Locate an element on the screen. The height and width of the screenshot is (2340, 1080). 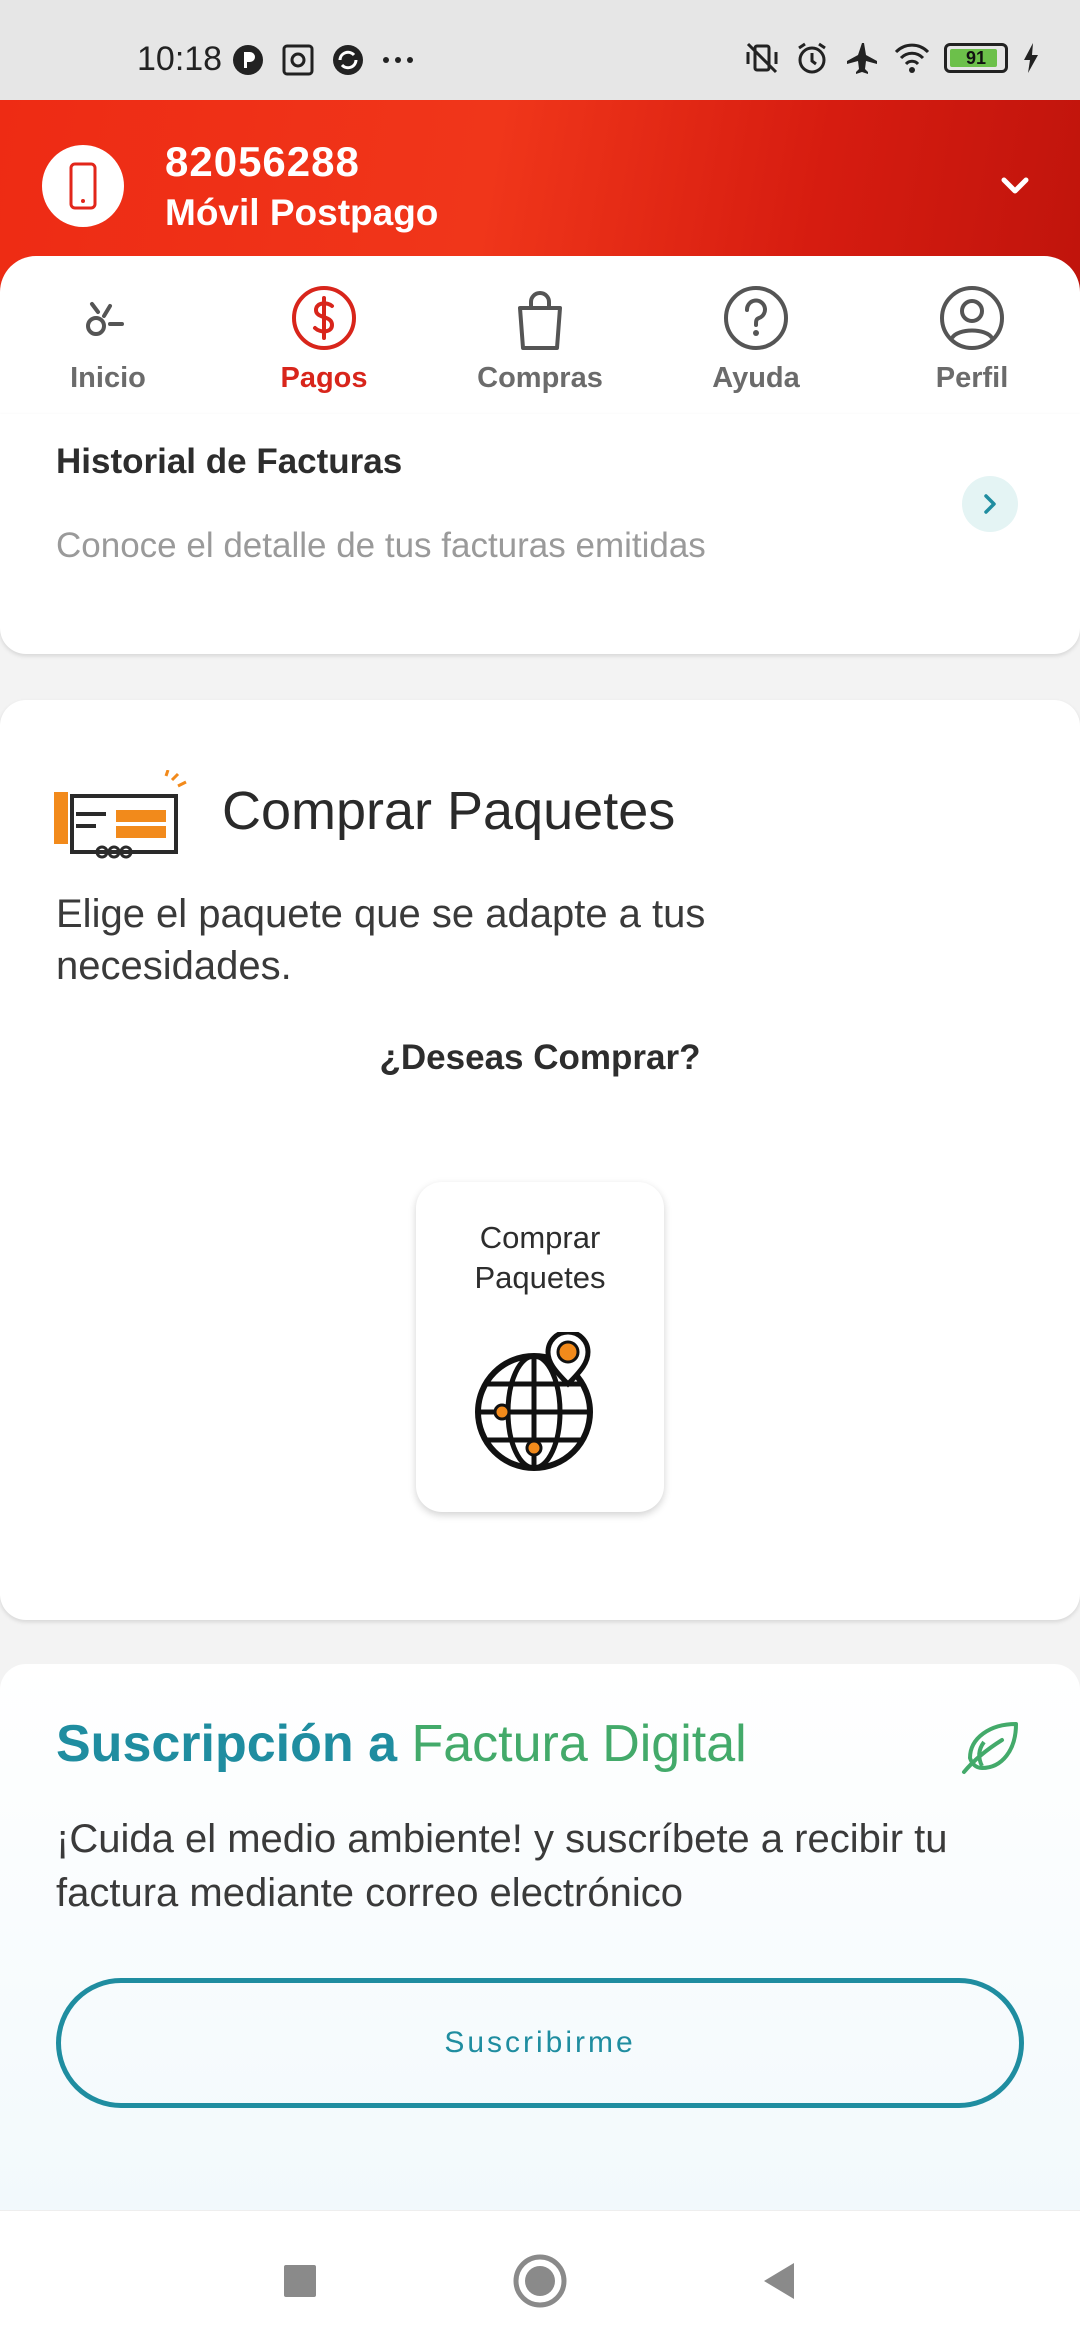
chevron-down-icon is located at coordinates (1015, 185).